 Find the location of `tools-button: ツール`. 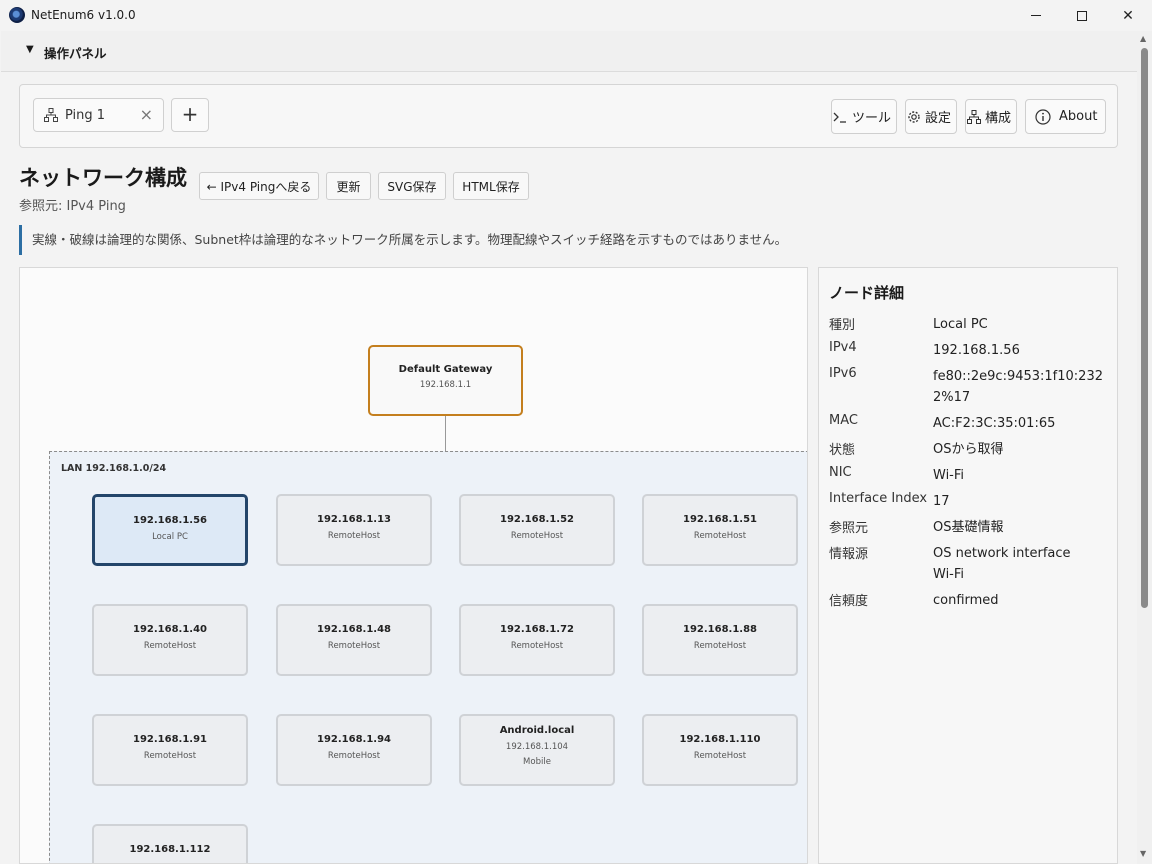

tools-button: ツール is located at coordinates (864, 116).